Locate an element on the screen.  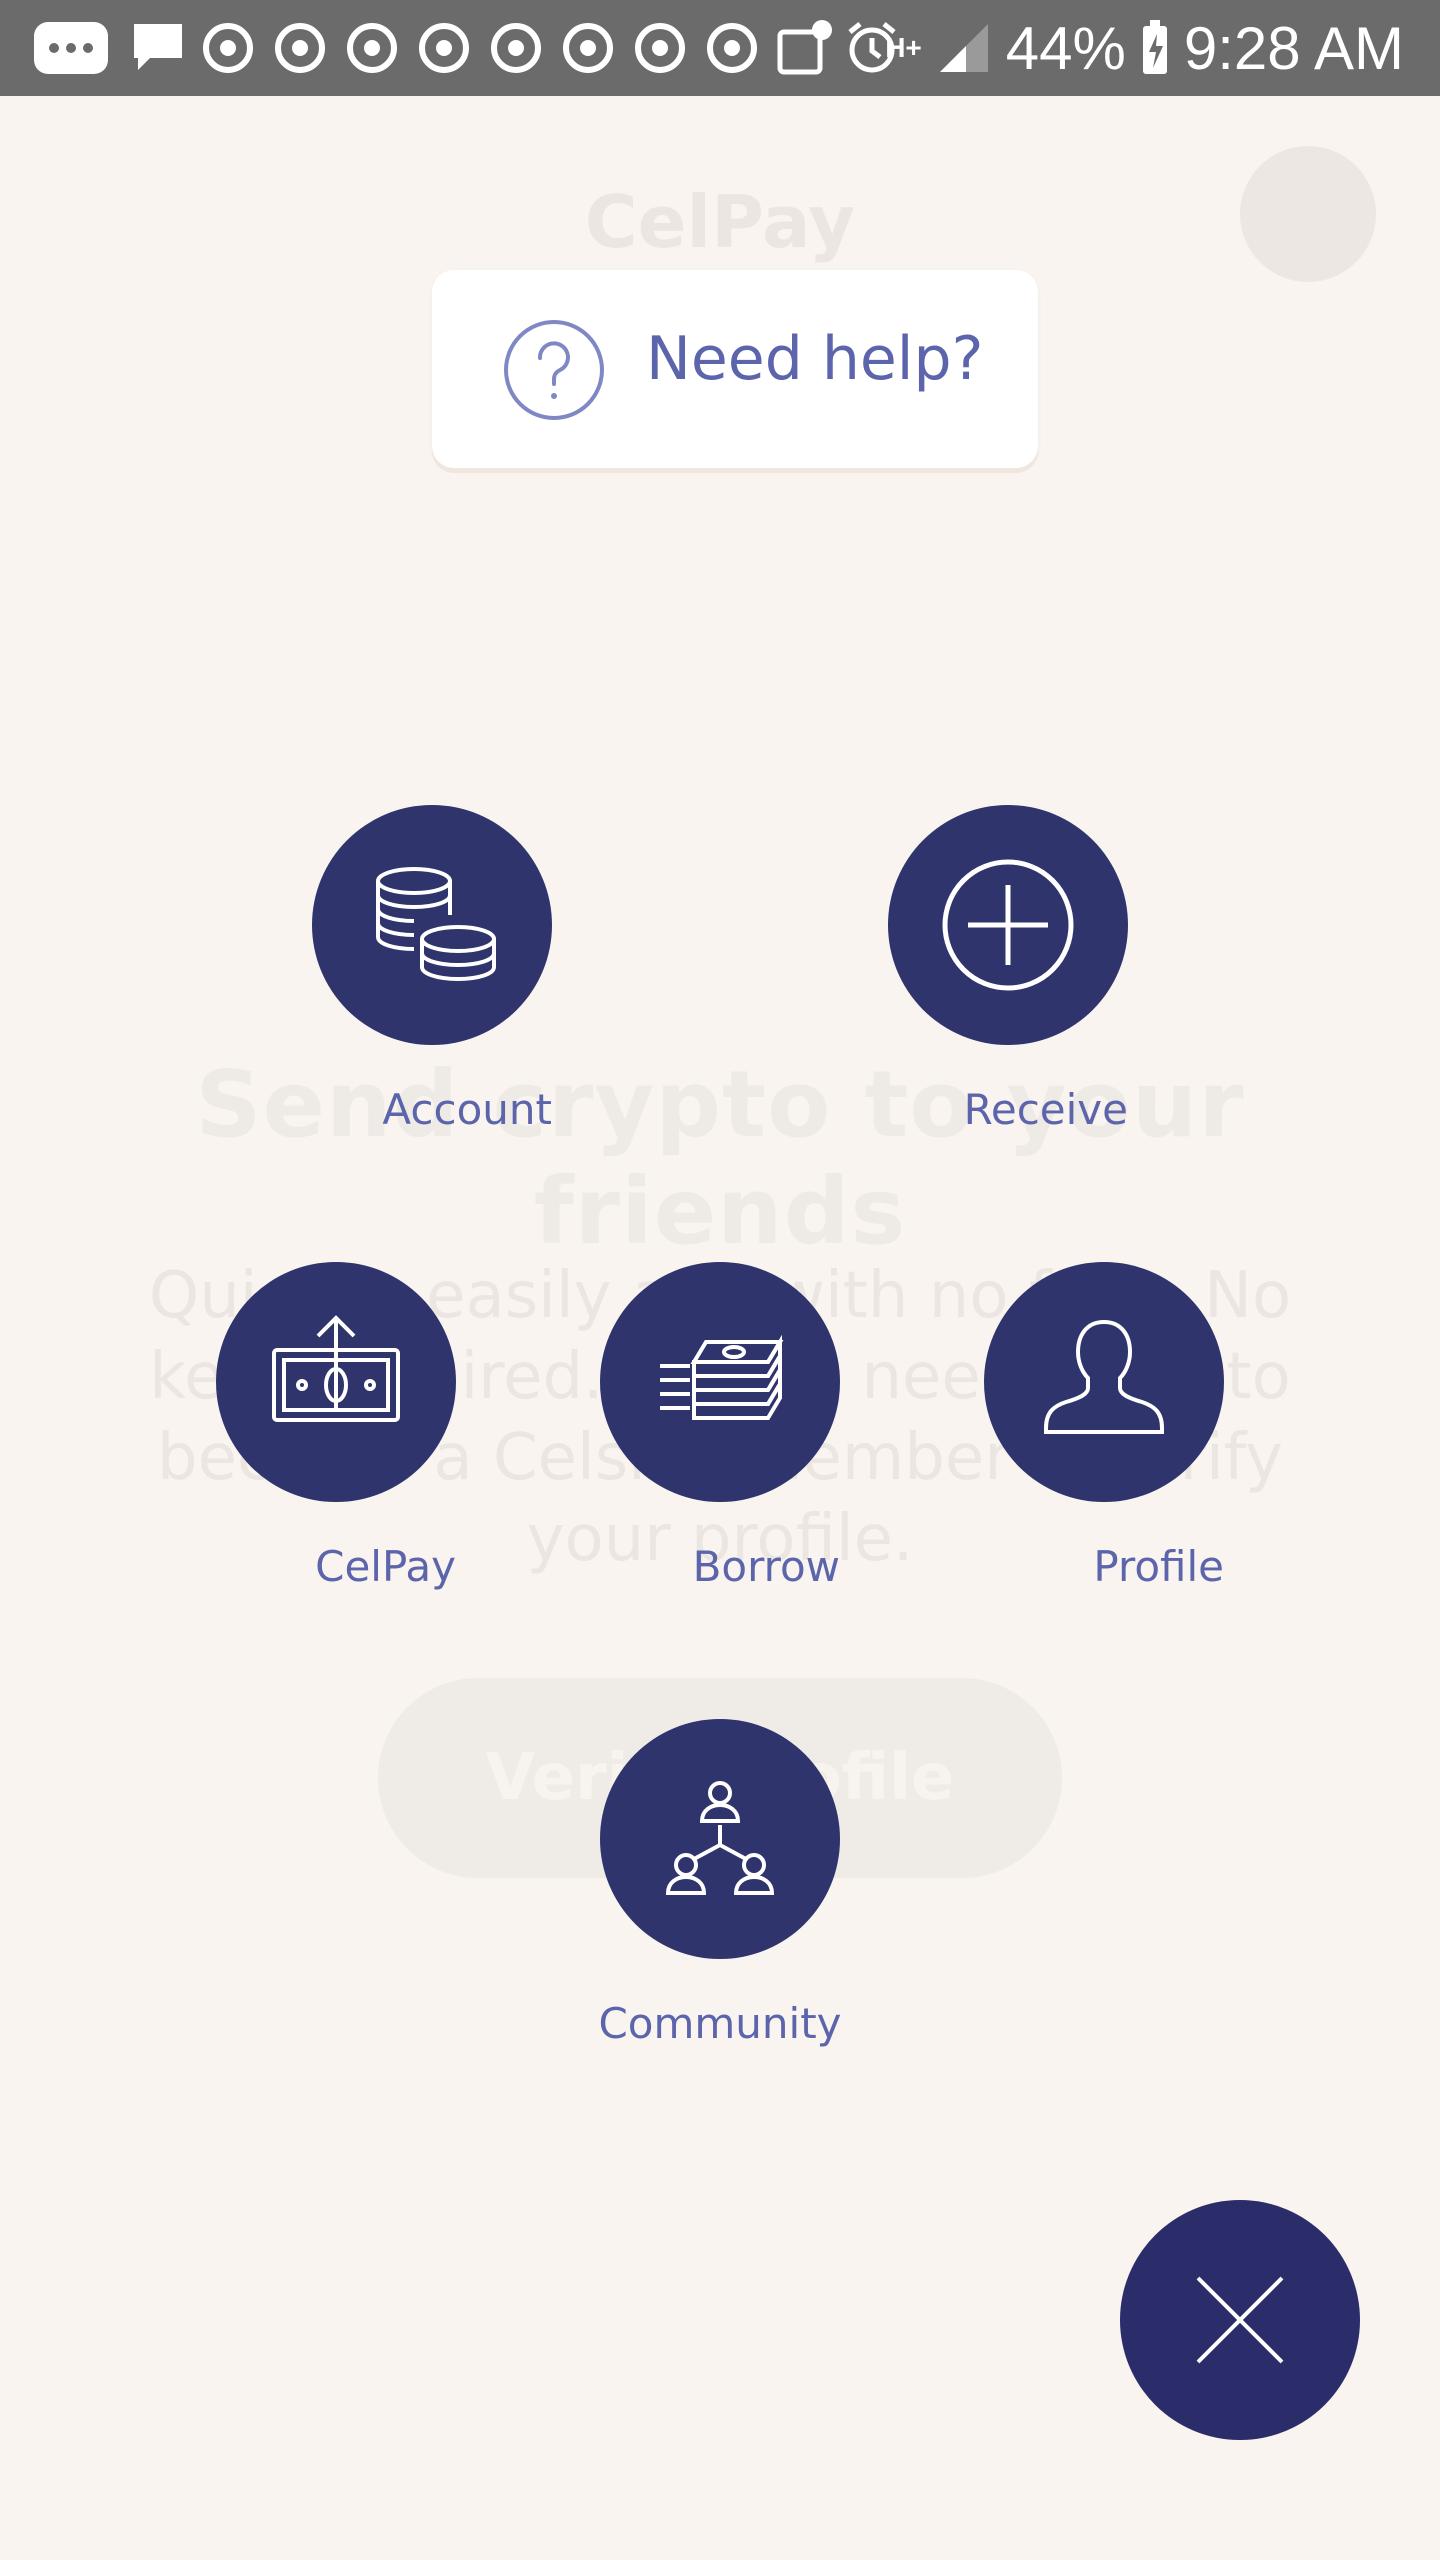
more-messages-icon is located at coordinates (71, 48).